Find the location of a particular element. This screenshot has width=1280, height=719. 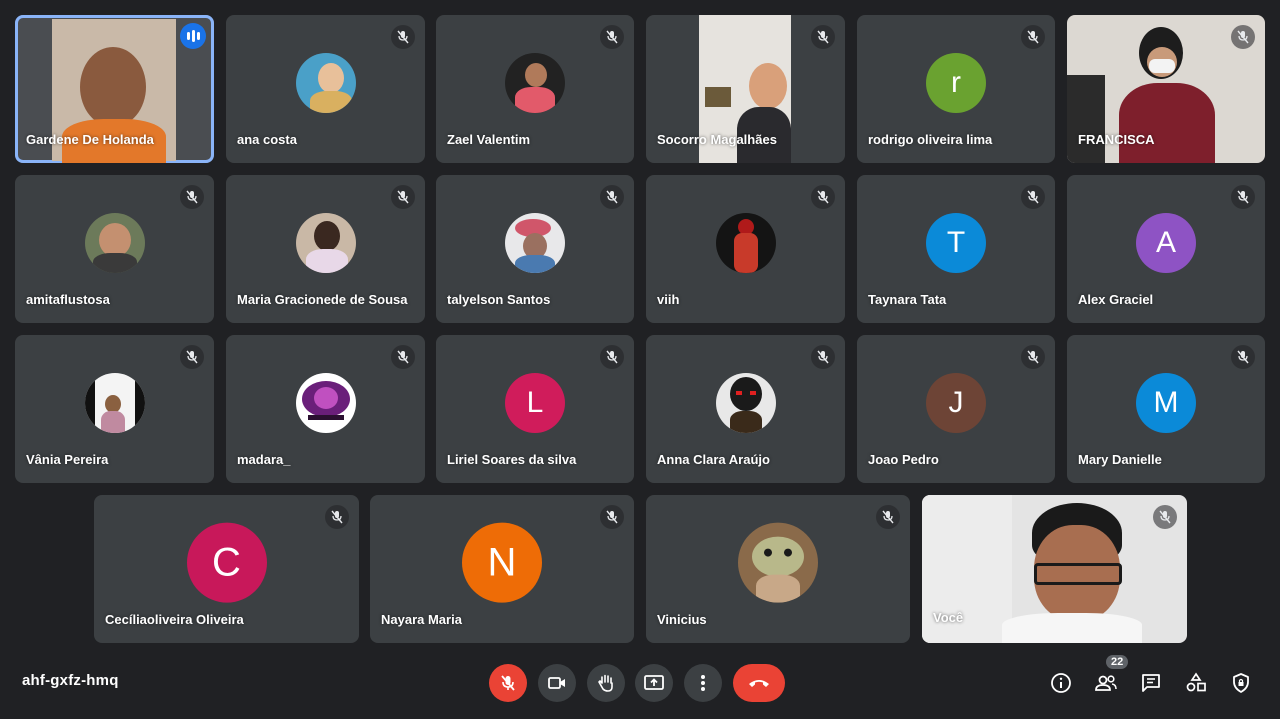

participant-tile: Zael Valentim is located at coordinates (535, 89).